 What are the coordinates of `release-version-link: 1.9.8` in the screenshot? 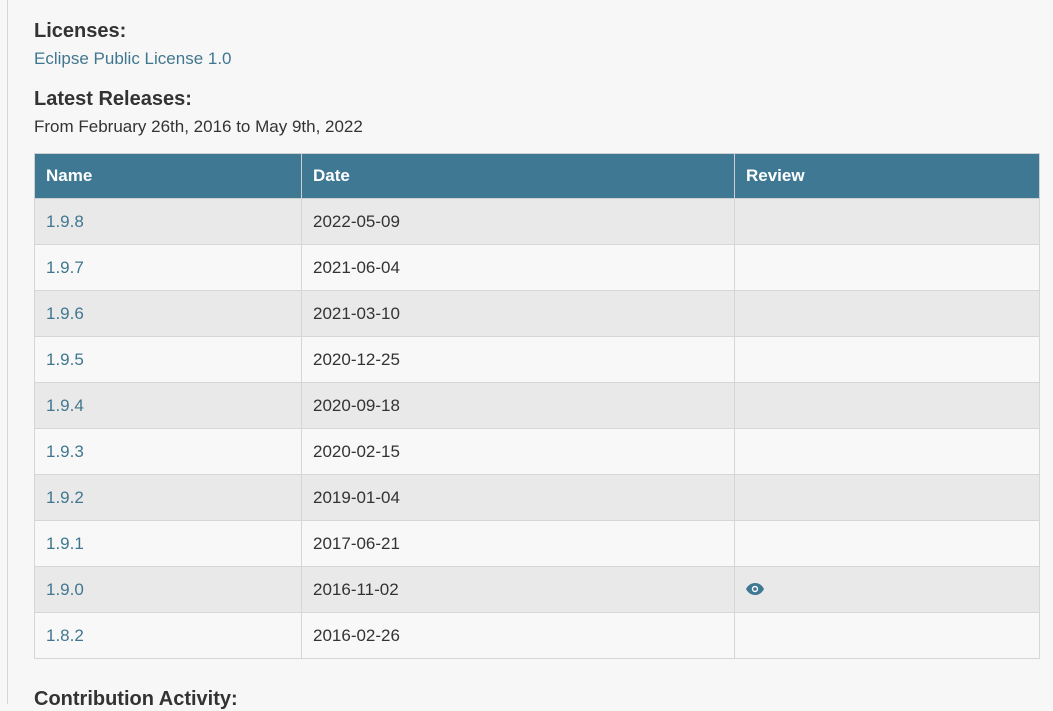 It's located at (65, 221).